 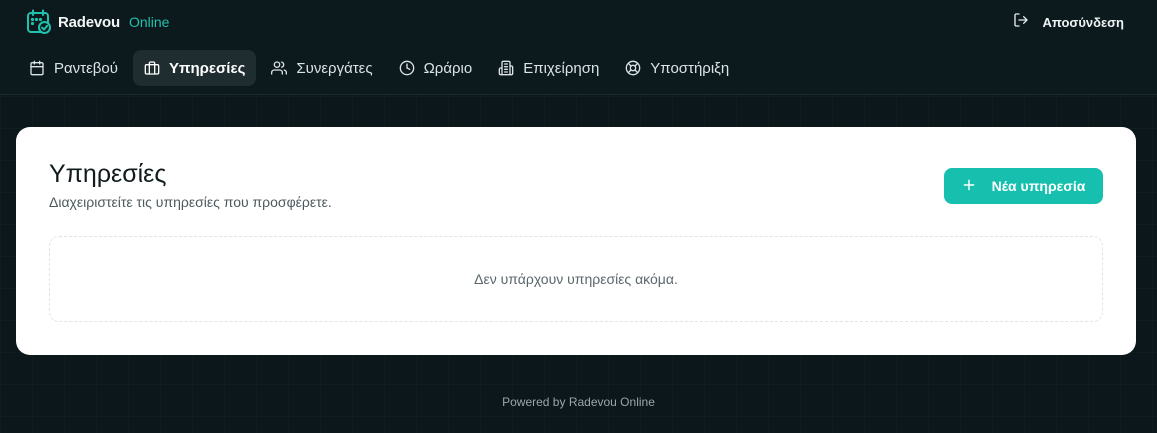 I want to click on nav-item-label: Επιχείρηση, so click(x=561, y=68).